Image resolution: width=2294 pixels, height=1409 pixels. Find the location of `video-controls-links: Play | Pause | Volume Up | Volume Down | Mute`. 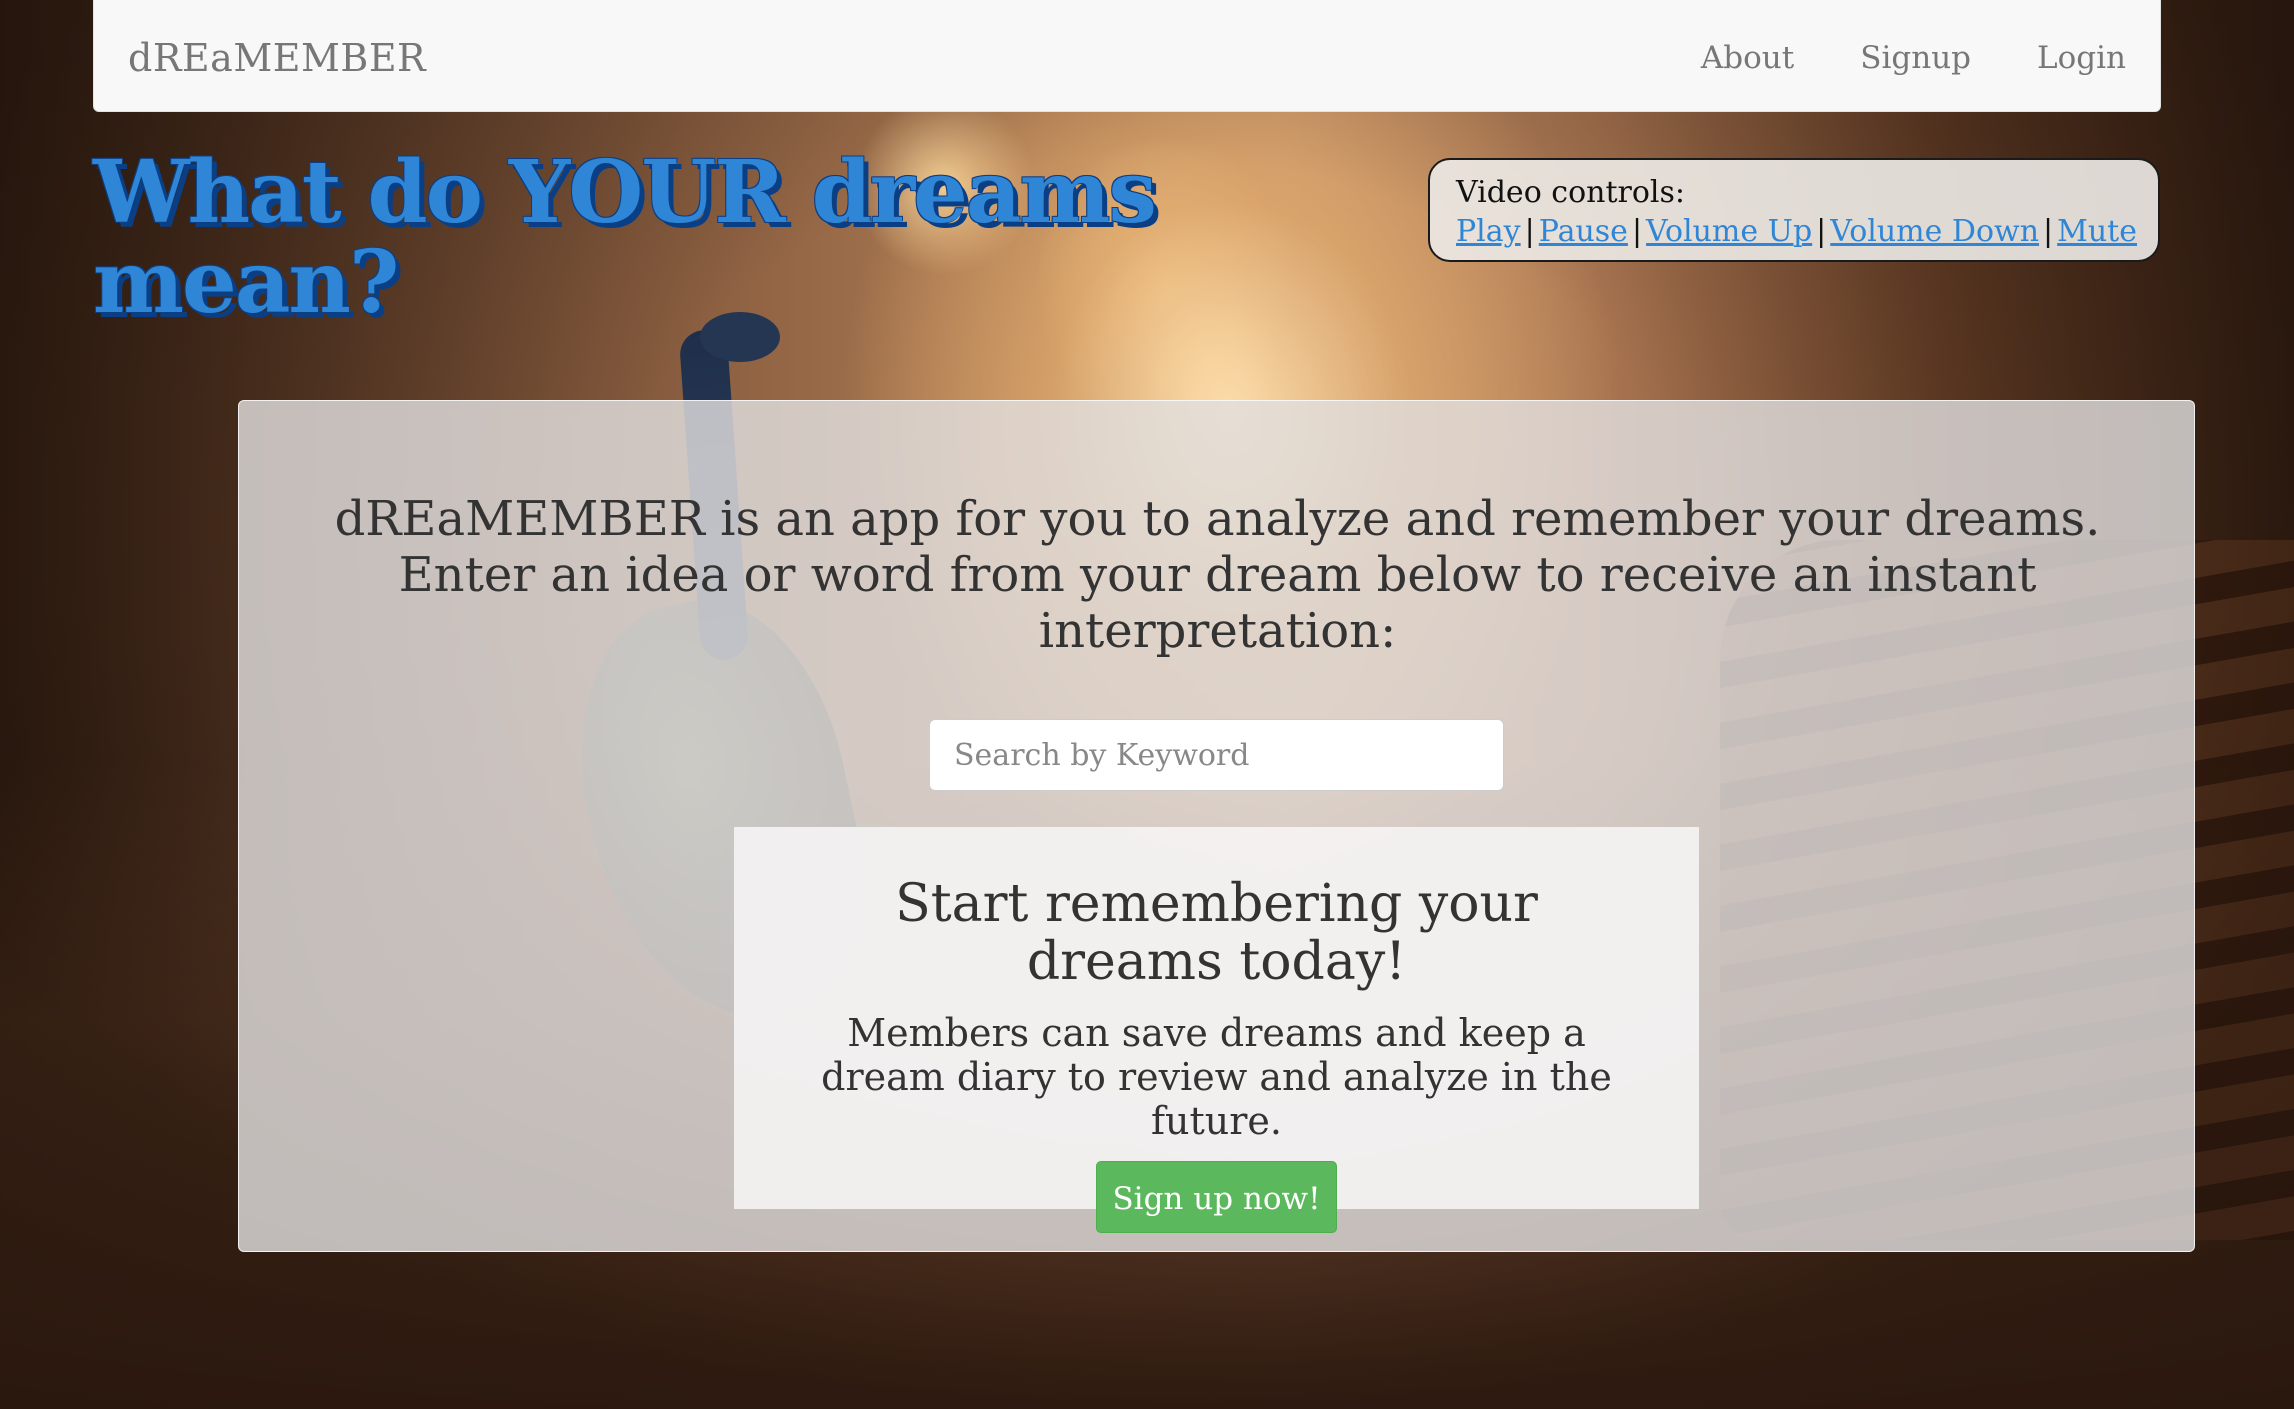

video-controls-links: Play | Pause | Volume Up | Volume Down | Mute is located at coordinates (1796, 232).